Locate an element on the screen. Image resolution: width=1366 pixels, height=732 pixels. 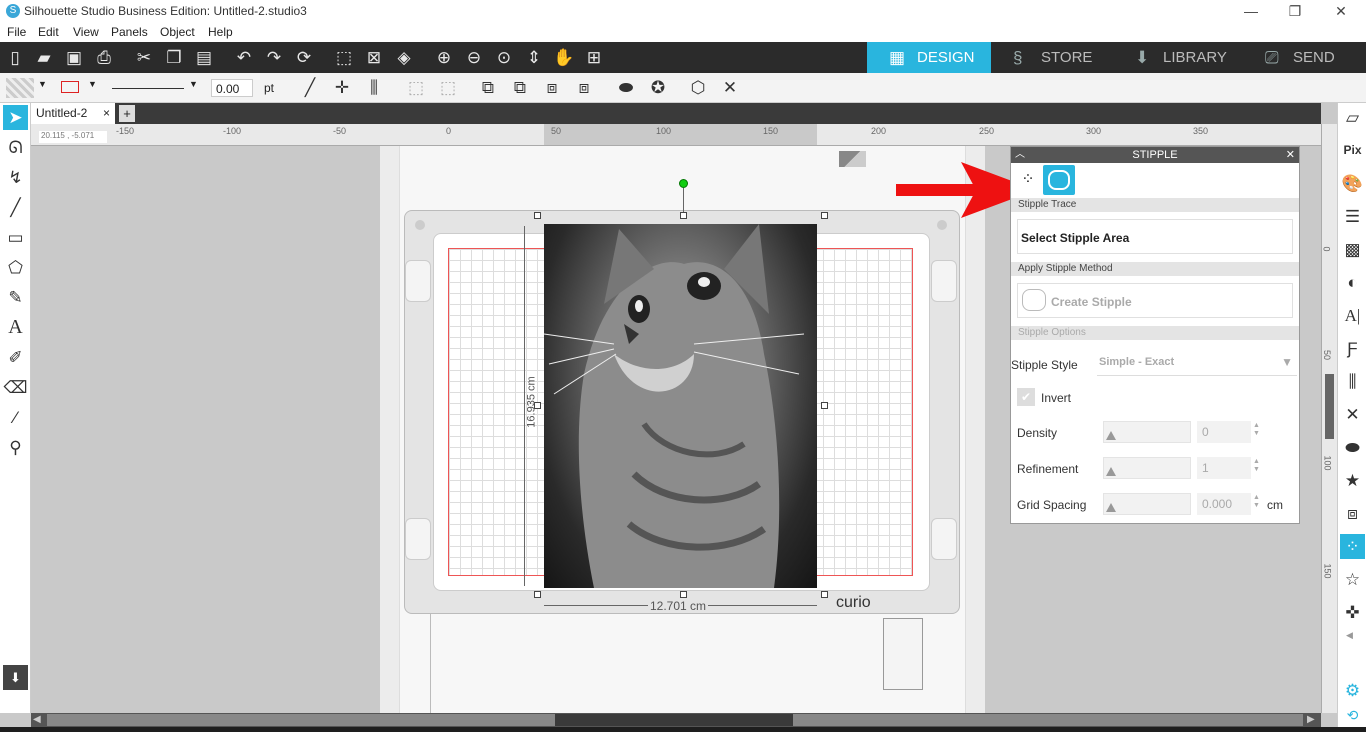
zoom-select-icon: ⊙ is located at coordinates (504, 58).